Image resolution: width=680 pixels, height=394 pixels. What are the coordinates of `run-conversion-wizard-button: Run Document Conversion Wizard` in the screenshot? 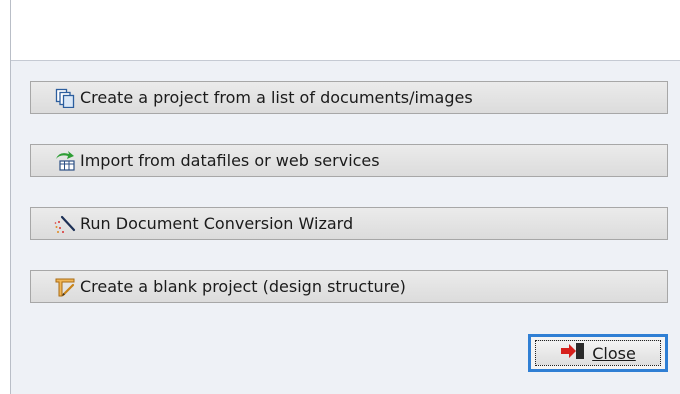 It's located at (349, 223).